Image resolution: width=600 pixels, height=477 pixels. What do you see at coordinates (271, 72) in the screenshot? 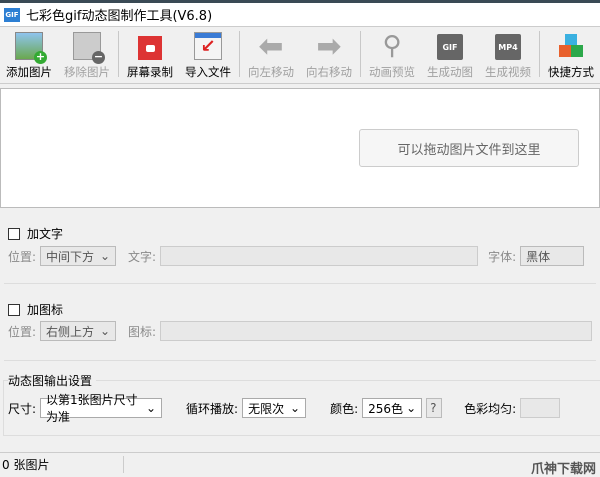
I see `move-left-label: 向左移动` at bounding box center [271, 72].